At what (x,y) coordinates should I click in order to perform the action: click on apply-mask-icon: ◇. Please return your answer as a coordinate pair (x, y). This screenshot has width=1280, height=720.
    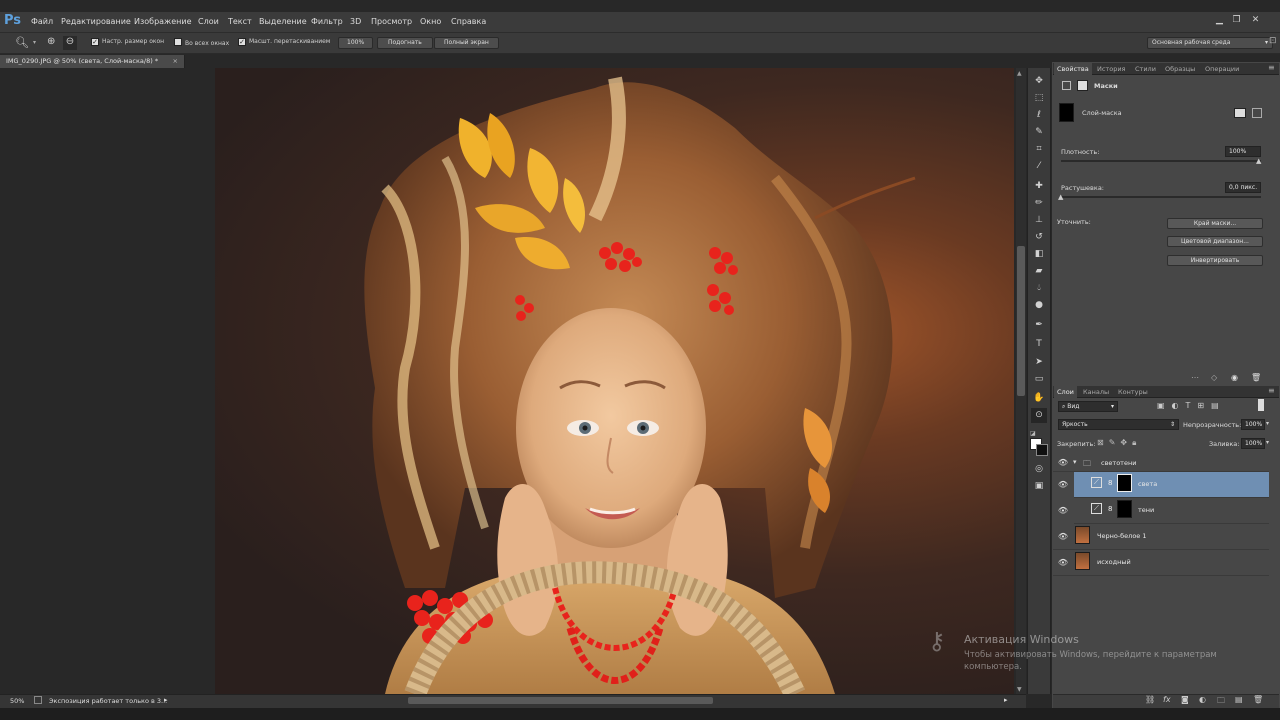
    Looking at the image, I should click on (1214, 377).